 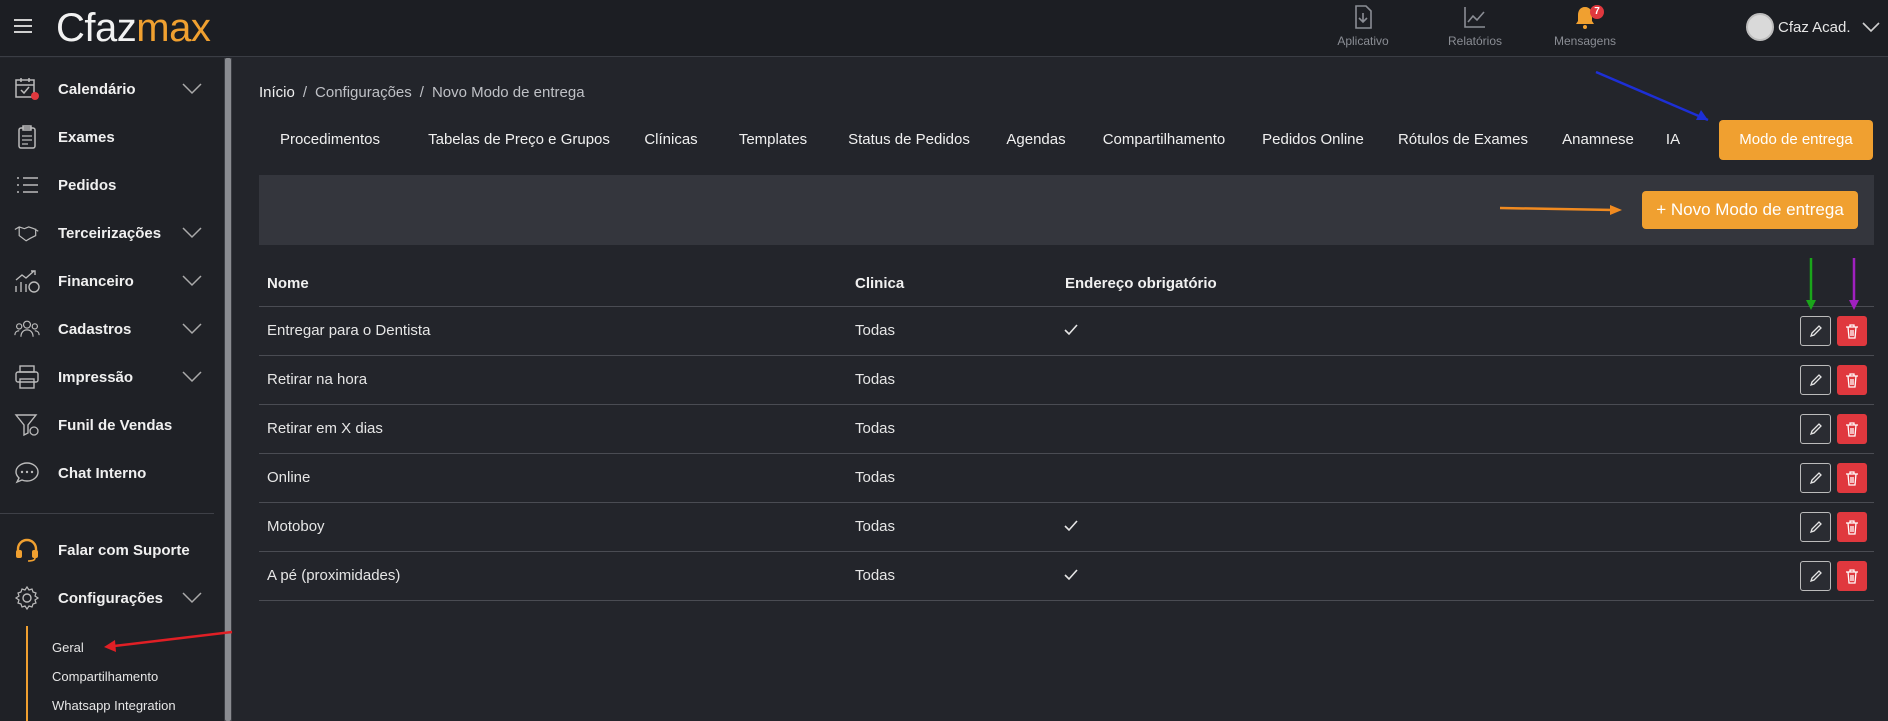 I want to click on annotation-arrow-blue, so click(x=1652, y=96).